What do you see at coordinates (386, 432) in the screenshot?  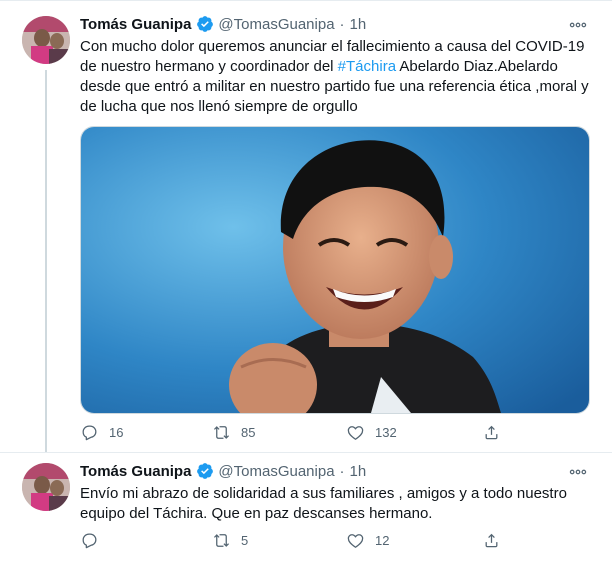 I see `like-count: 132` at bounding box center [386, 432].